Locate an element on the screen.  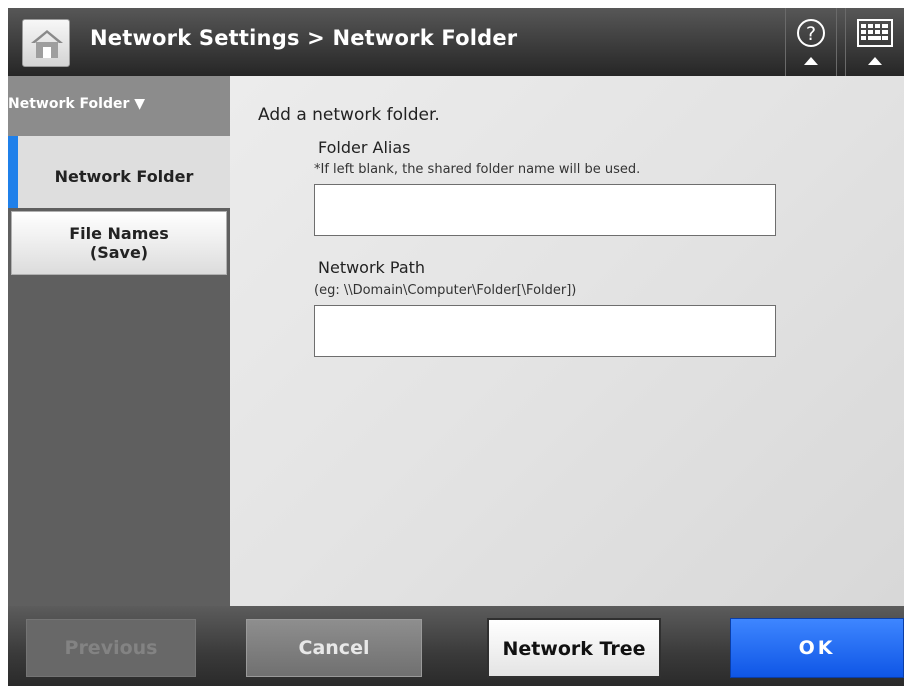
keyboard-icon is located at coordinates (875, 42).